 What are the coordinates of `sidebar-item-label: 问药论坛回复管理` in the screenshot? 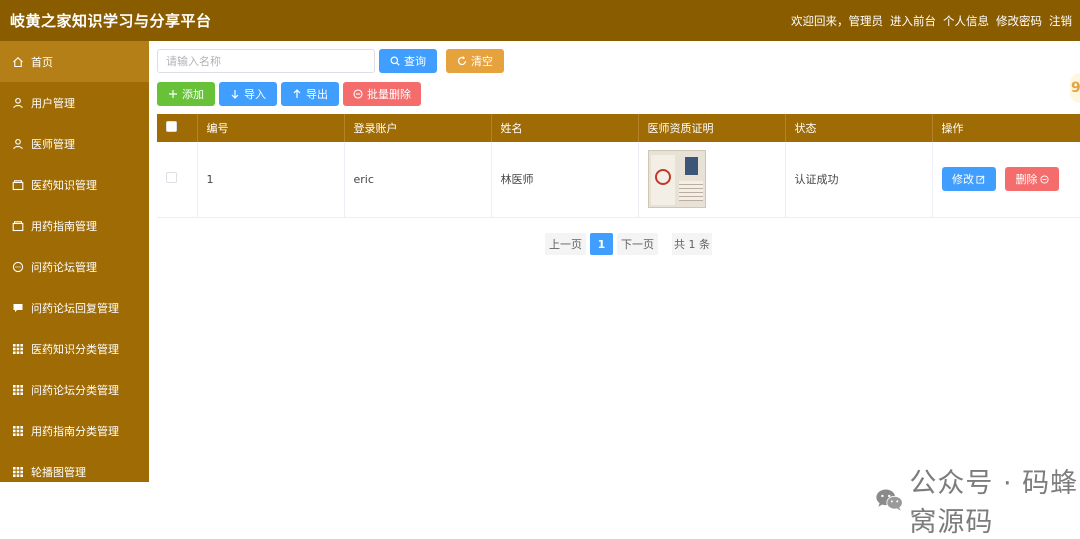 It's located at (75, 308).